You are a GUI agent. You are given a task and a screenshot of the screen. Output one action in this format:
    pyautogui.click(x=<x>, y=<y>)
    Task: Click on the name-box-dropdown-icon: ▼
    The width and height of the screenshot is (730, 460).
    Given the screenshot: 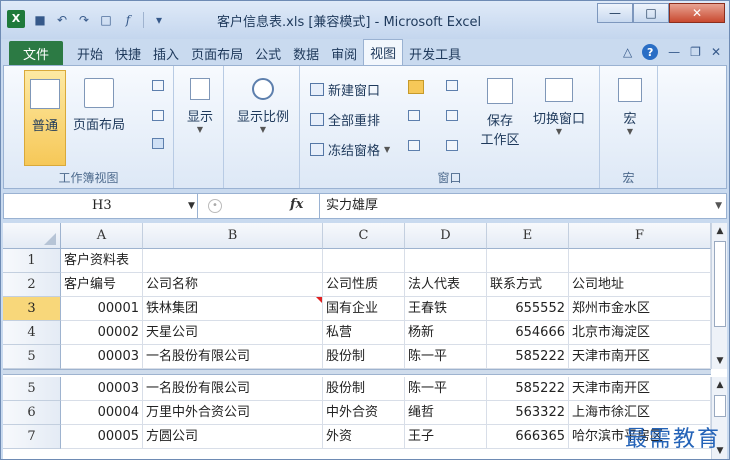 What is the action you would take?
    pyautogui.click(x=191, y=206)
    